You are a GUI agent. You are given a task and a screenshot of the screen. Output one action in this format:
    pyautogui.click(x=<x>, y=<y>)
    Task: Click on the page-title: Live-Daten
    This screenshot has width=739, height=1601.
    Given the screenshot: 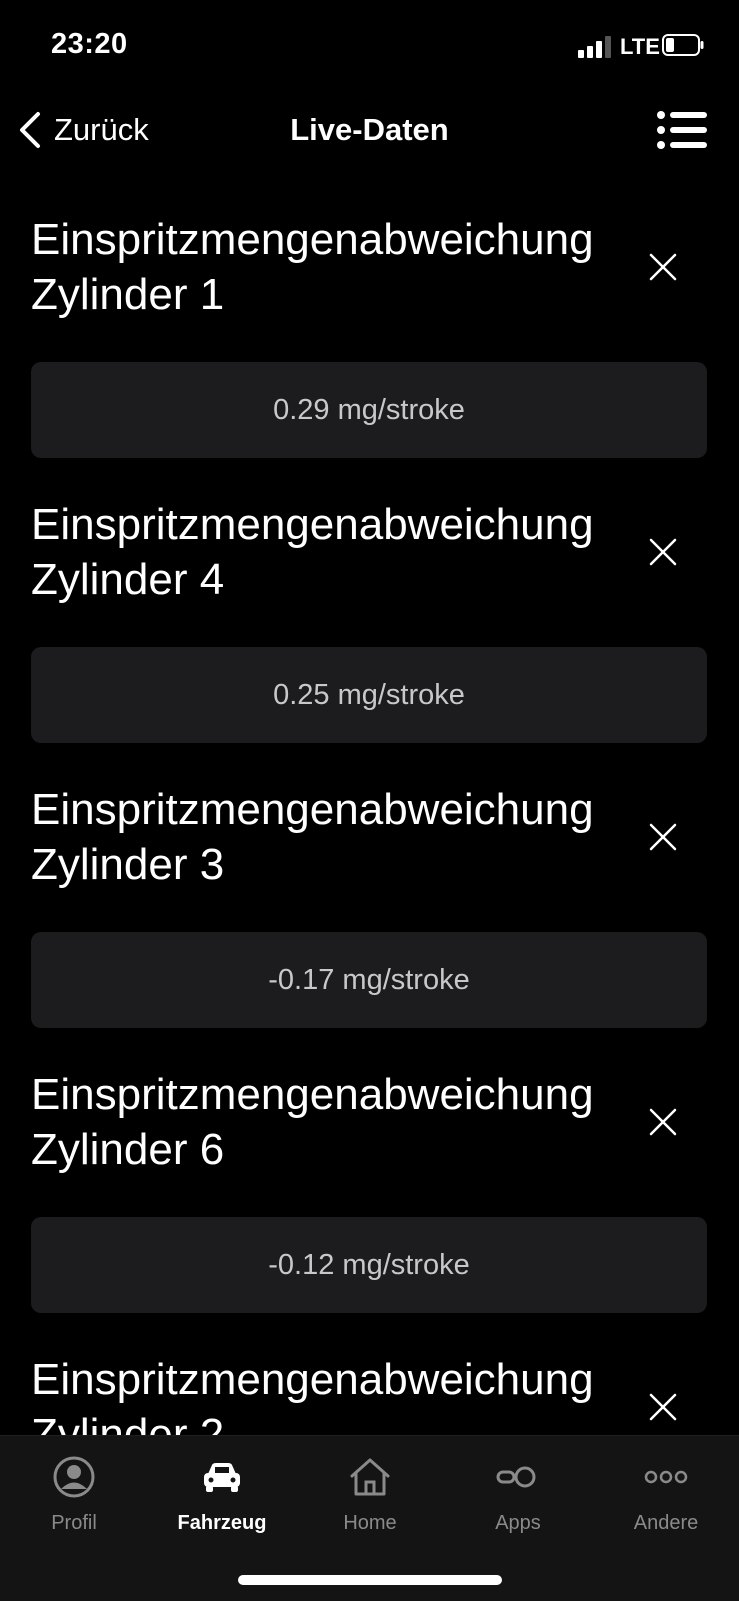 What is the action you would take?
    pyautogui.click(x=369, y=129)
    